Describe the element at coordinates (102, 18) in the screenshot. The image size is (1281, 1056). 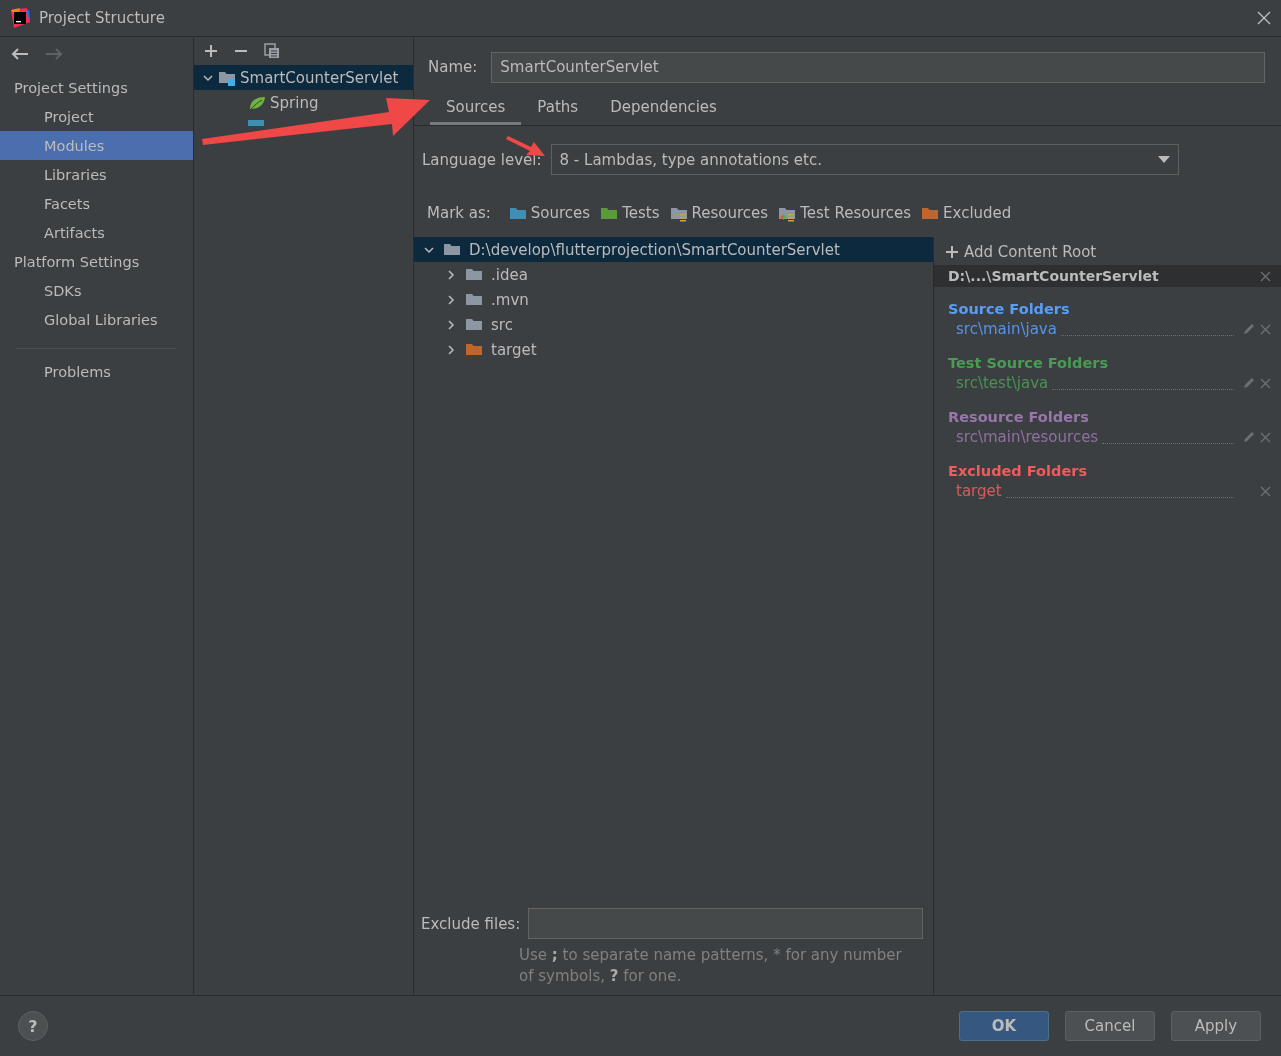
I see `window-title: Project Structure` at that location.